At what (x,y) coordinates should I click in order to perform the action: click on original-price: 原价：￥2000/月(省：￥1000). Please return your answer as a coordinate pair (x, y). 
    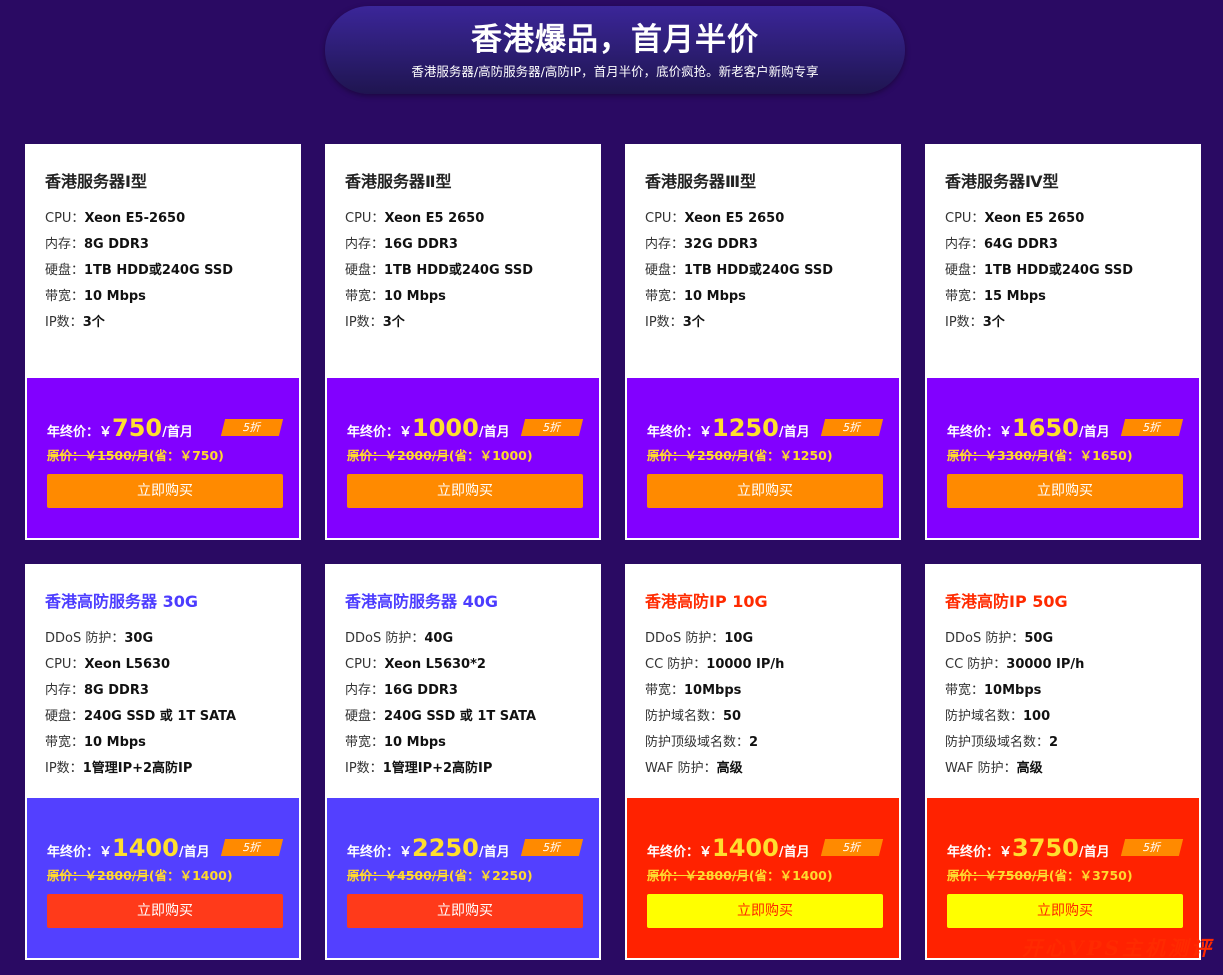
    Looking at the image, I should click on (440, 454).